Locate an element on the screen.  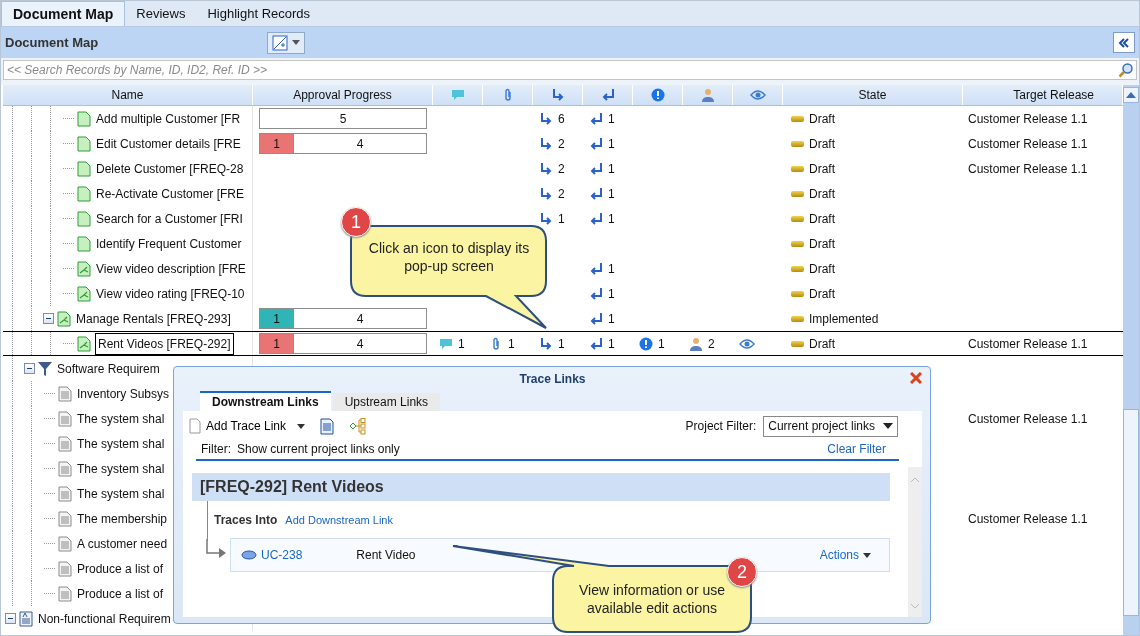
record-name: Software Requirem is located at coordinates (108, 368).